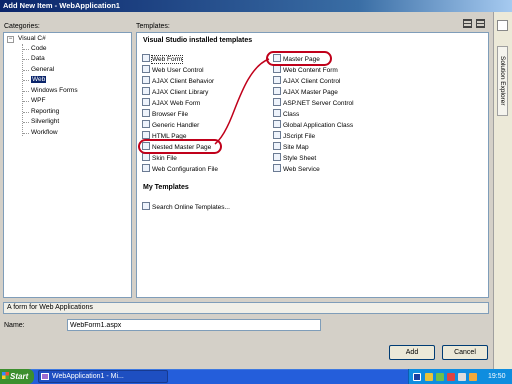 The width and height of the screenshot is (512, 384). I want to click on solution-explorer-label: Solution Explorer, so click(502, 81).